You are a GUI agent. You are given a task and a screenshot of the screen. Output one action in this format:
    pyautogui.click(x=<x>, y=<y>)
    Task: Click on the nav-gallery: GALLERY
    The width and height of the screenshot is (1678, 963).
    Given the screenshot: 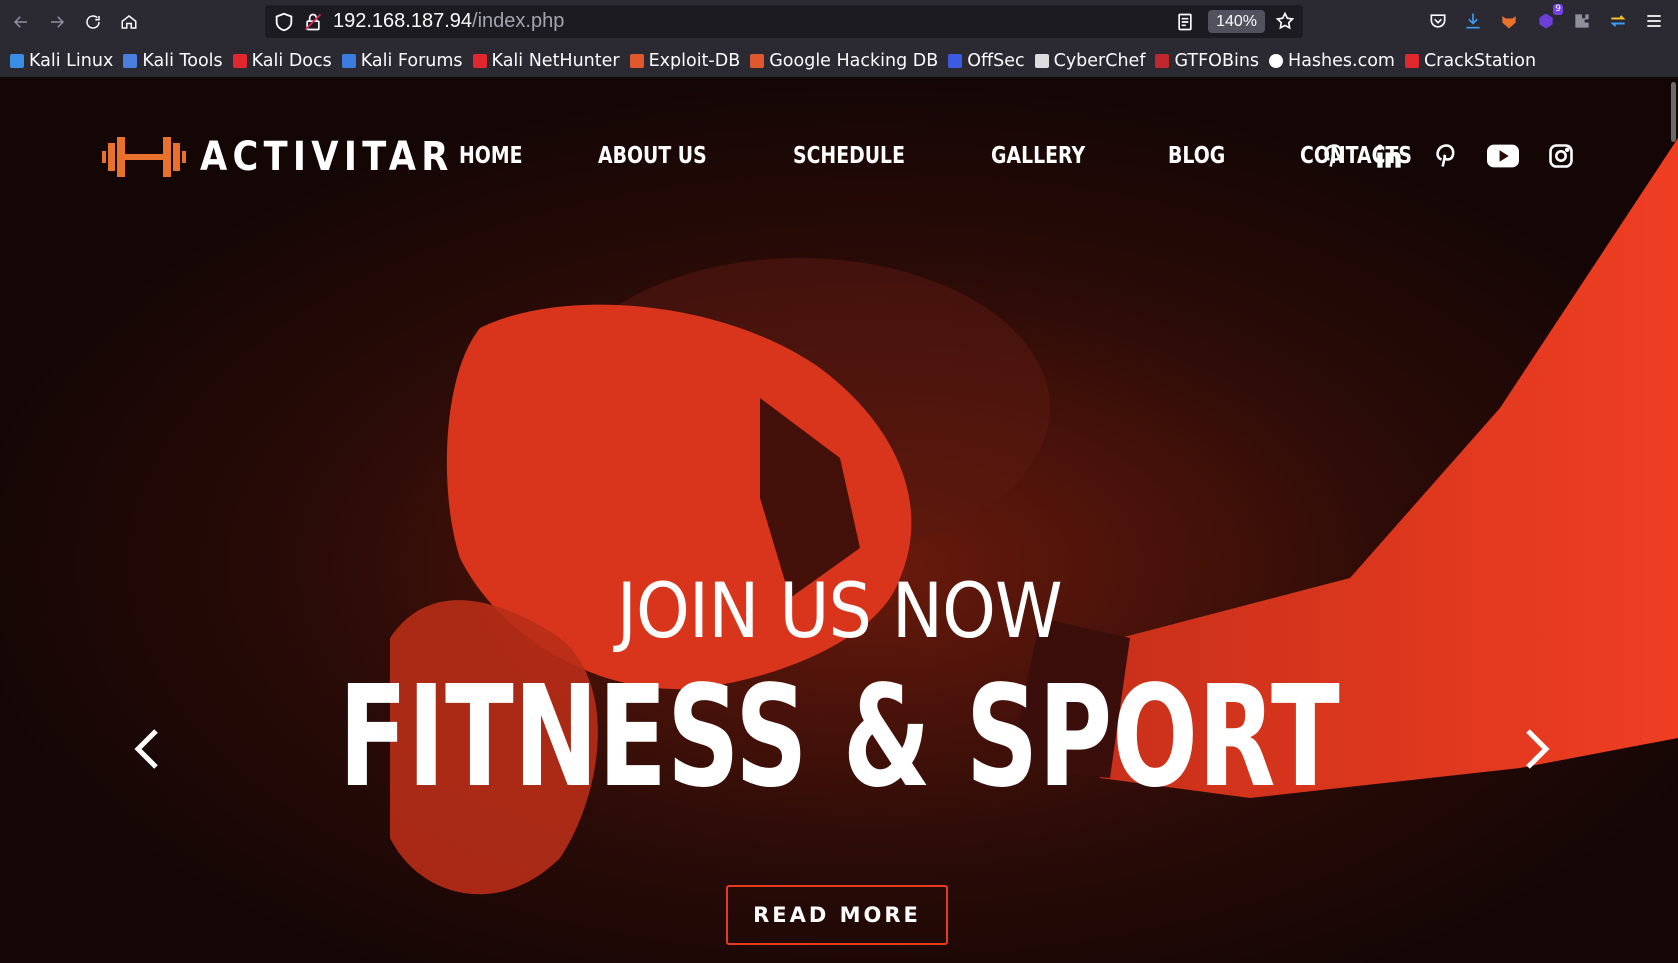 What is the action you would take?
    pyautogui.click(x=1038, y=156)
    